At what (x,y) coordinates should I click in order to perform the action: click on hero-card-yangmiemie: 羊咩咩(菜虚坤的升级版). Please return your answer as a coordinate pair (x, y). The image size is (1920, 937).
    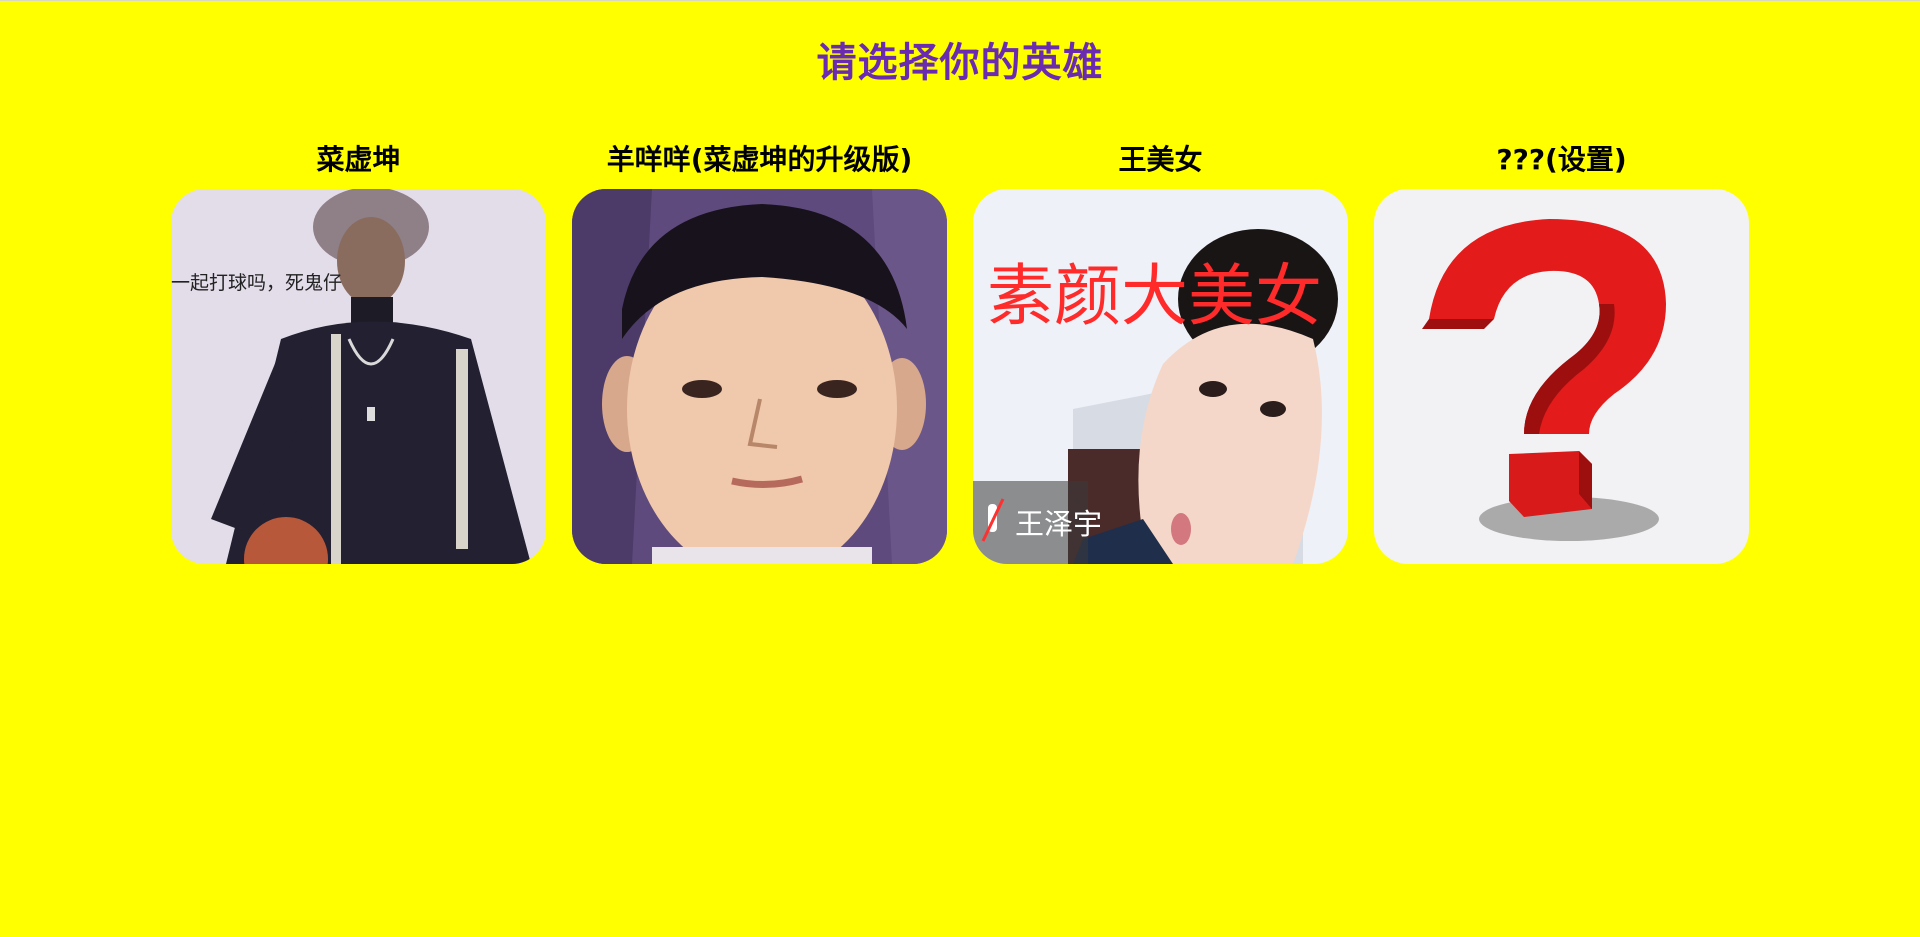
    Looking at the image, I should click on (759, 352).